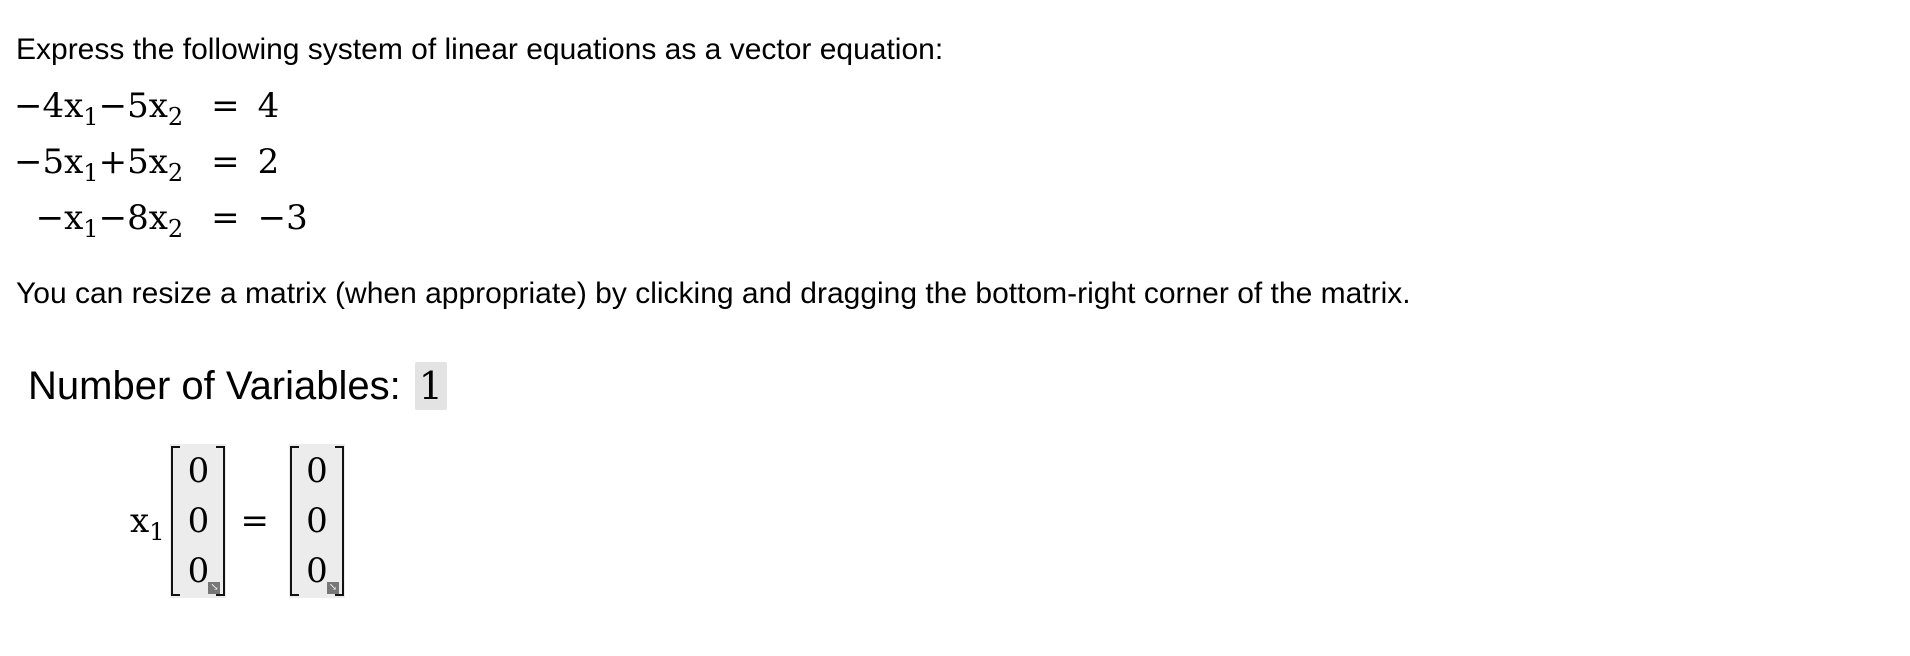 This screenshot has height=656, width=1910. Describe the element at coordinates (56, 164) in the screenshot. I see `equation-term: −5x1` at that location.